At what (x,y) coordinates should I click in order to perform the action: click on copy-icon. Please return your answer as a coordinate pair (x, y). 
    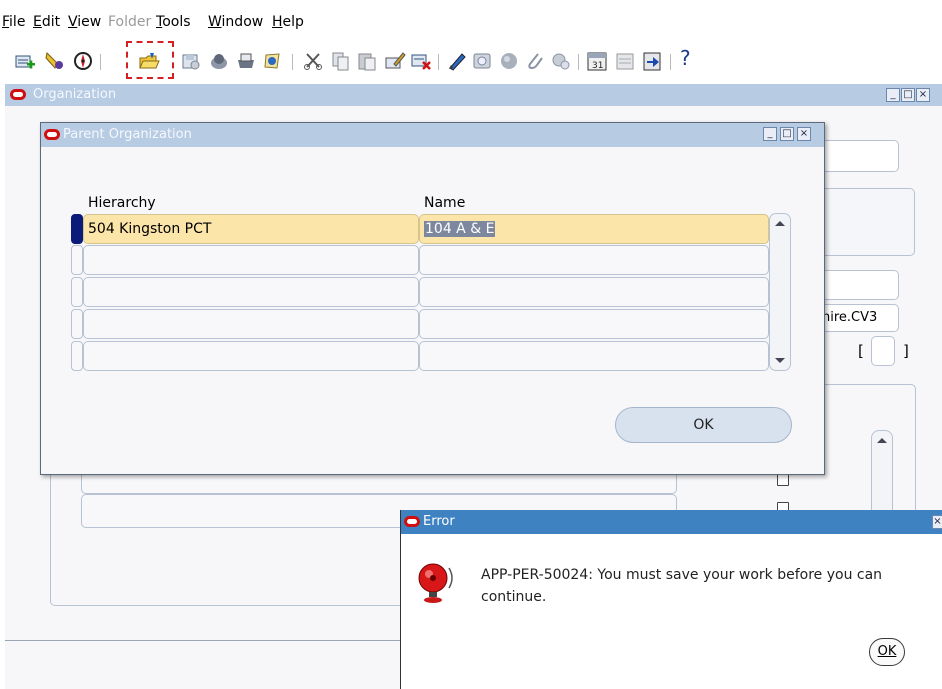
    Looking at the image, I should click on (341, 61).